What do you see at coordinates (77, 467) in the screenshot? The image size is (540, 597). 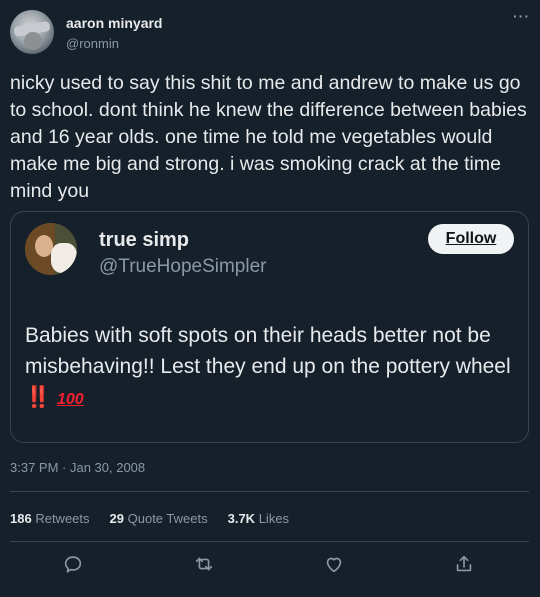 I see `timestamp: 3:37 PM · Jan 30, 2008` at bounding box center [77, 467].